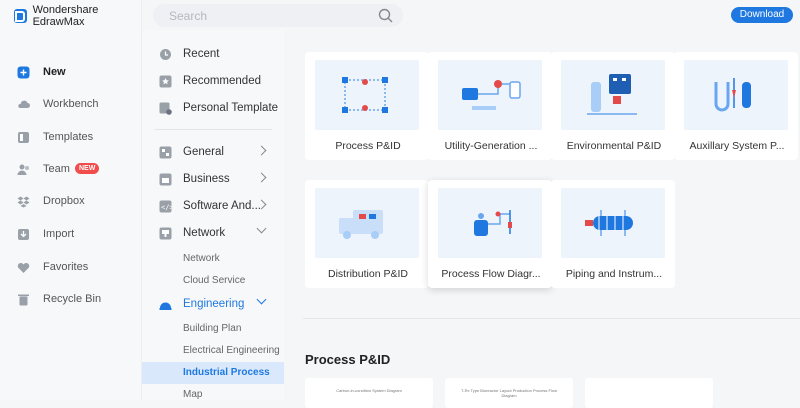  What do you see at coordinates (368, 146) in the screenshot?
I see `template-title: Process P&ID` at bounding box center [368, 146].